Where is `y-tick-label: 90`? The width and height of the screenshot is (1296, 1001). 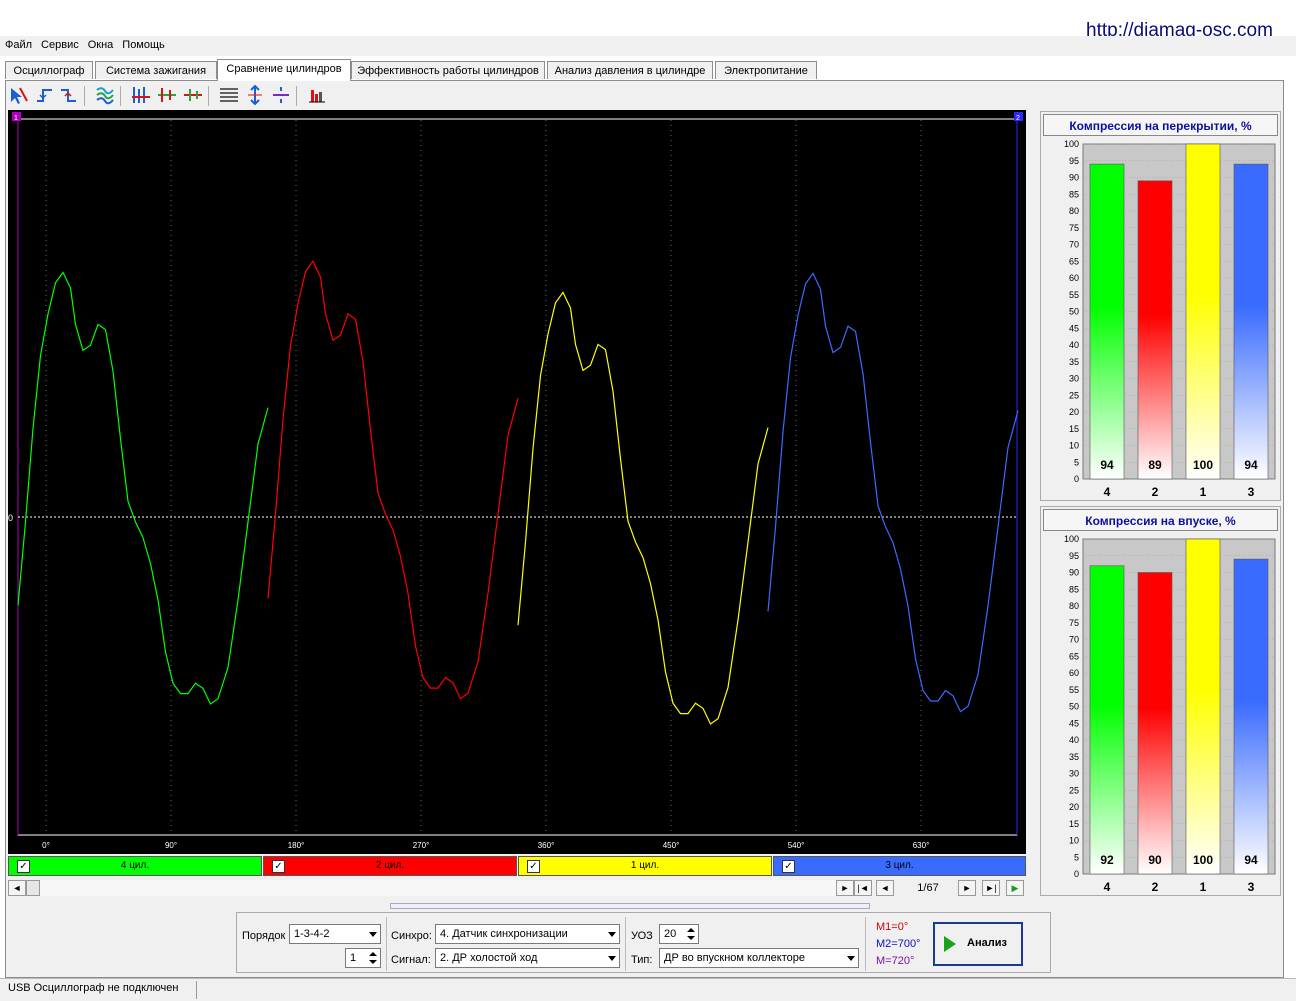
y-tick-label: 90 is located at coordinates (1074, 573).